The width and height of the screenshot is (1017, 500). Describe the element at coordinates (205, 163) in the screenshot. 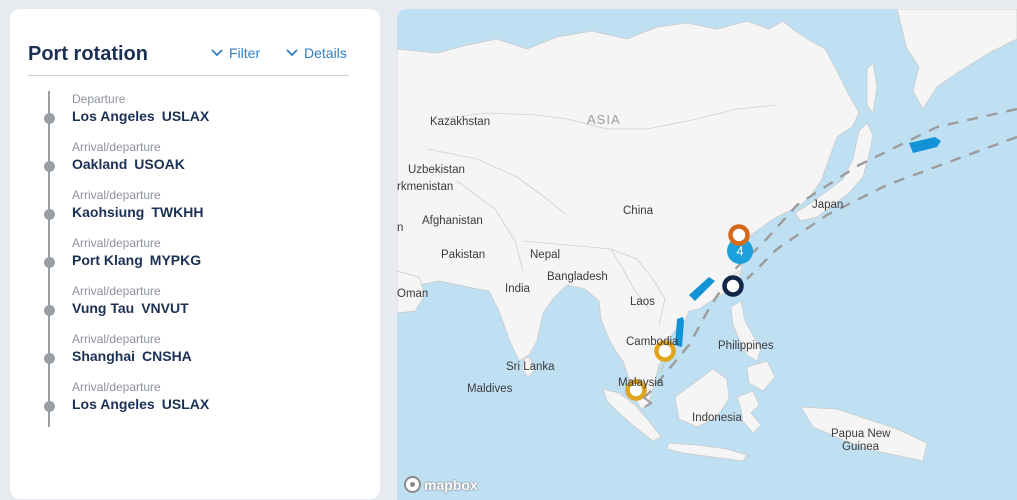

I see `port-stop-item: Arrival/departure Oakland USOAK` at that location.